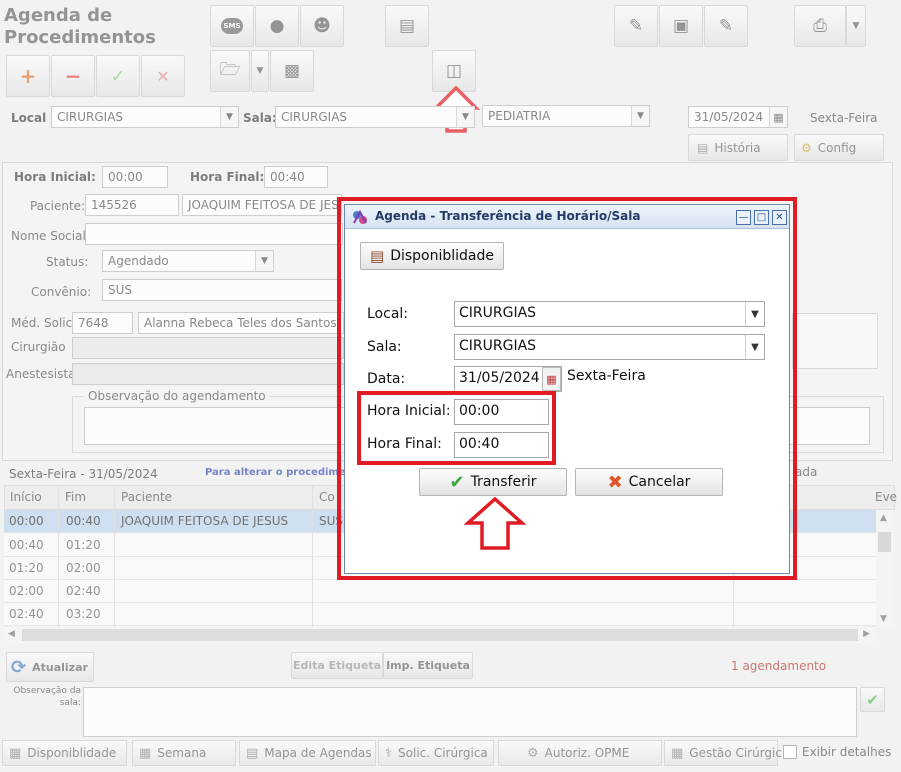 Image resolution: width=901 pixels, height=772 pixels. I want to click on especialidade-select: PEDIATRIA ▼, so click(566, 116).